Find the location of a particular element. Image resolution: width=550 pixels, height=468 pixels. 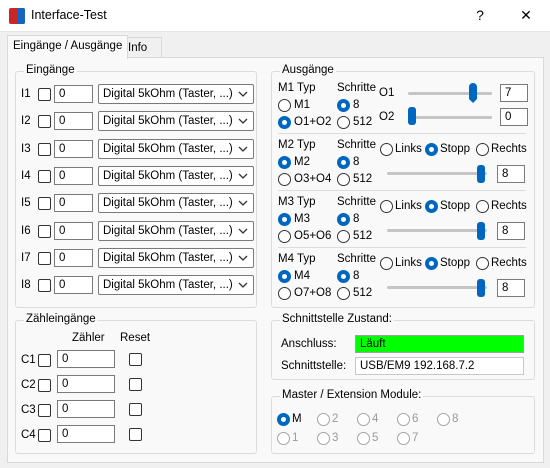

motor-type-option-b: O1+O2 is located at coordinates (313, 122).